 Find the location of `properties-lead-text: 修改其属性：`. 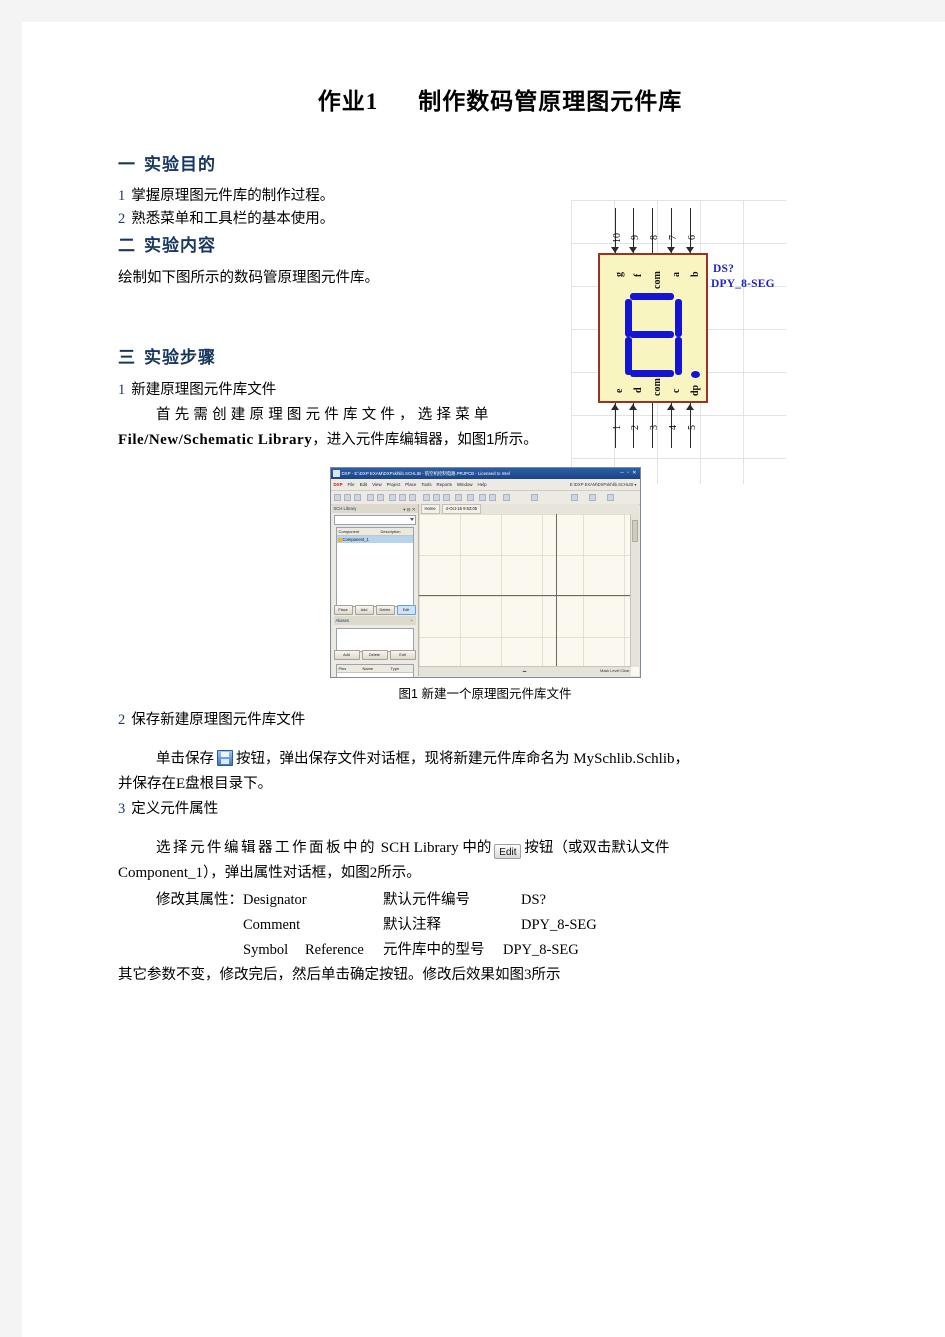

properties-lead-text: 修改其属性： is located at coordinates (199, 900).